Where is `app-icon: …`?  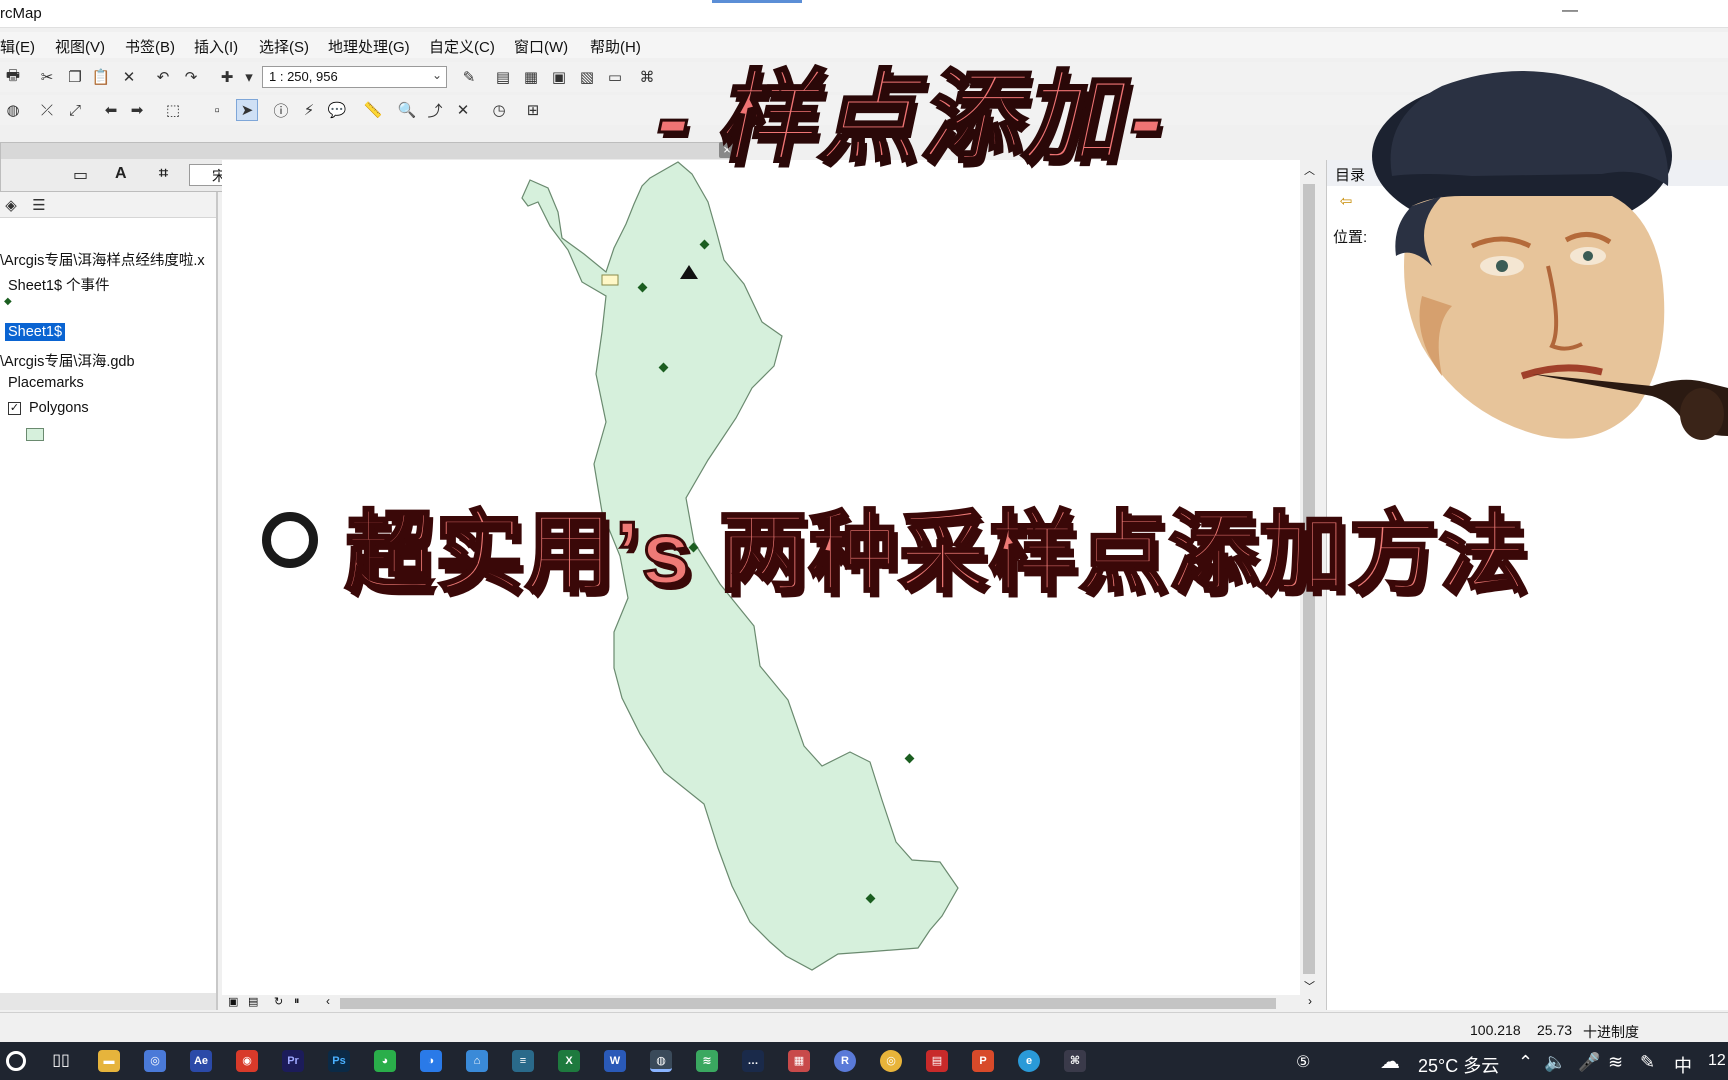
app-icon: … is located at coordinates (753, 1061).